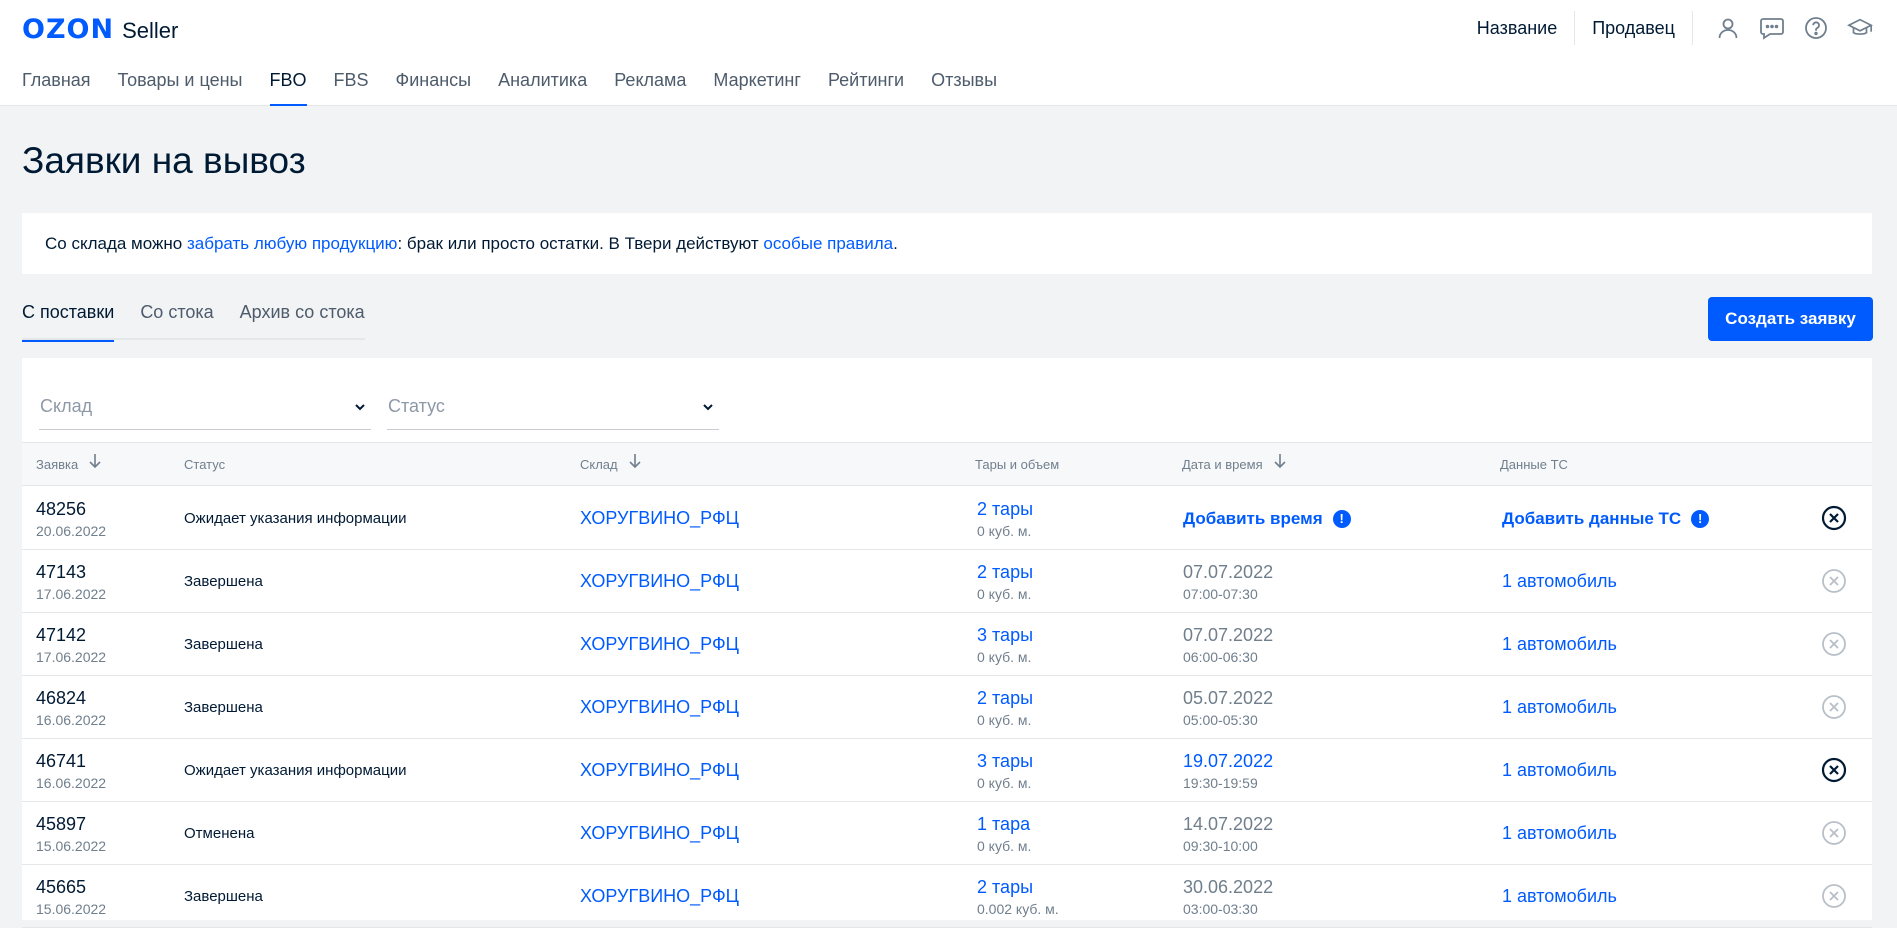 This screenshot has width=1897, height=928. I want to click on chat-icon, so click(1772, 28).